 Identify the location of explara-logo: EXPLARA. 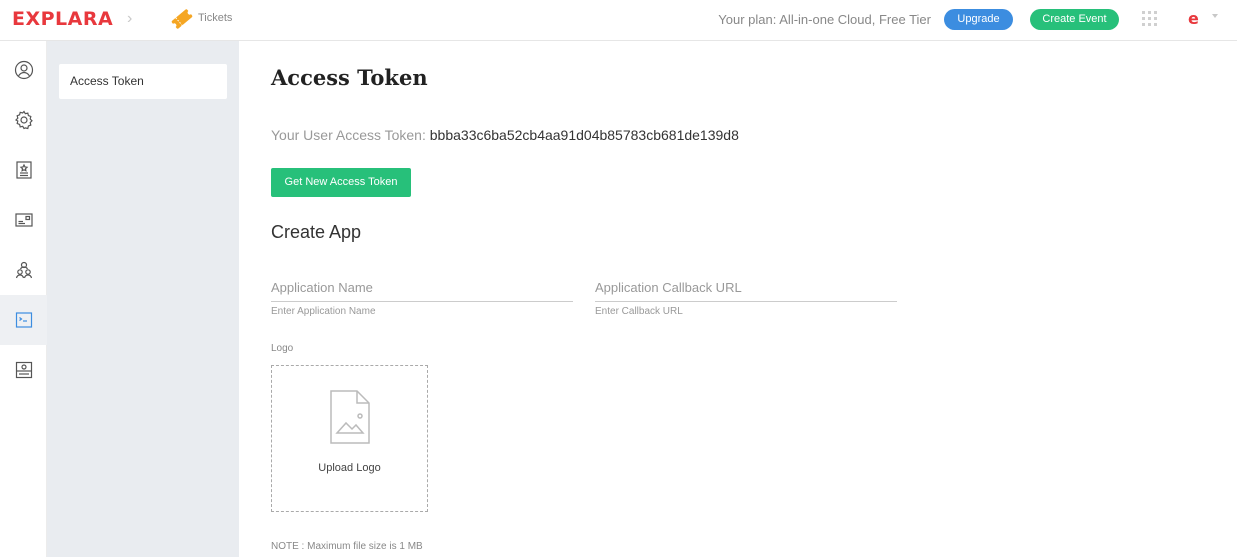
(62, 19).